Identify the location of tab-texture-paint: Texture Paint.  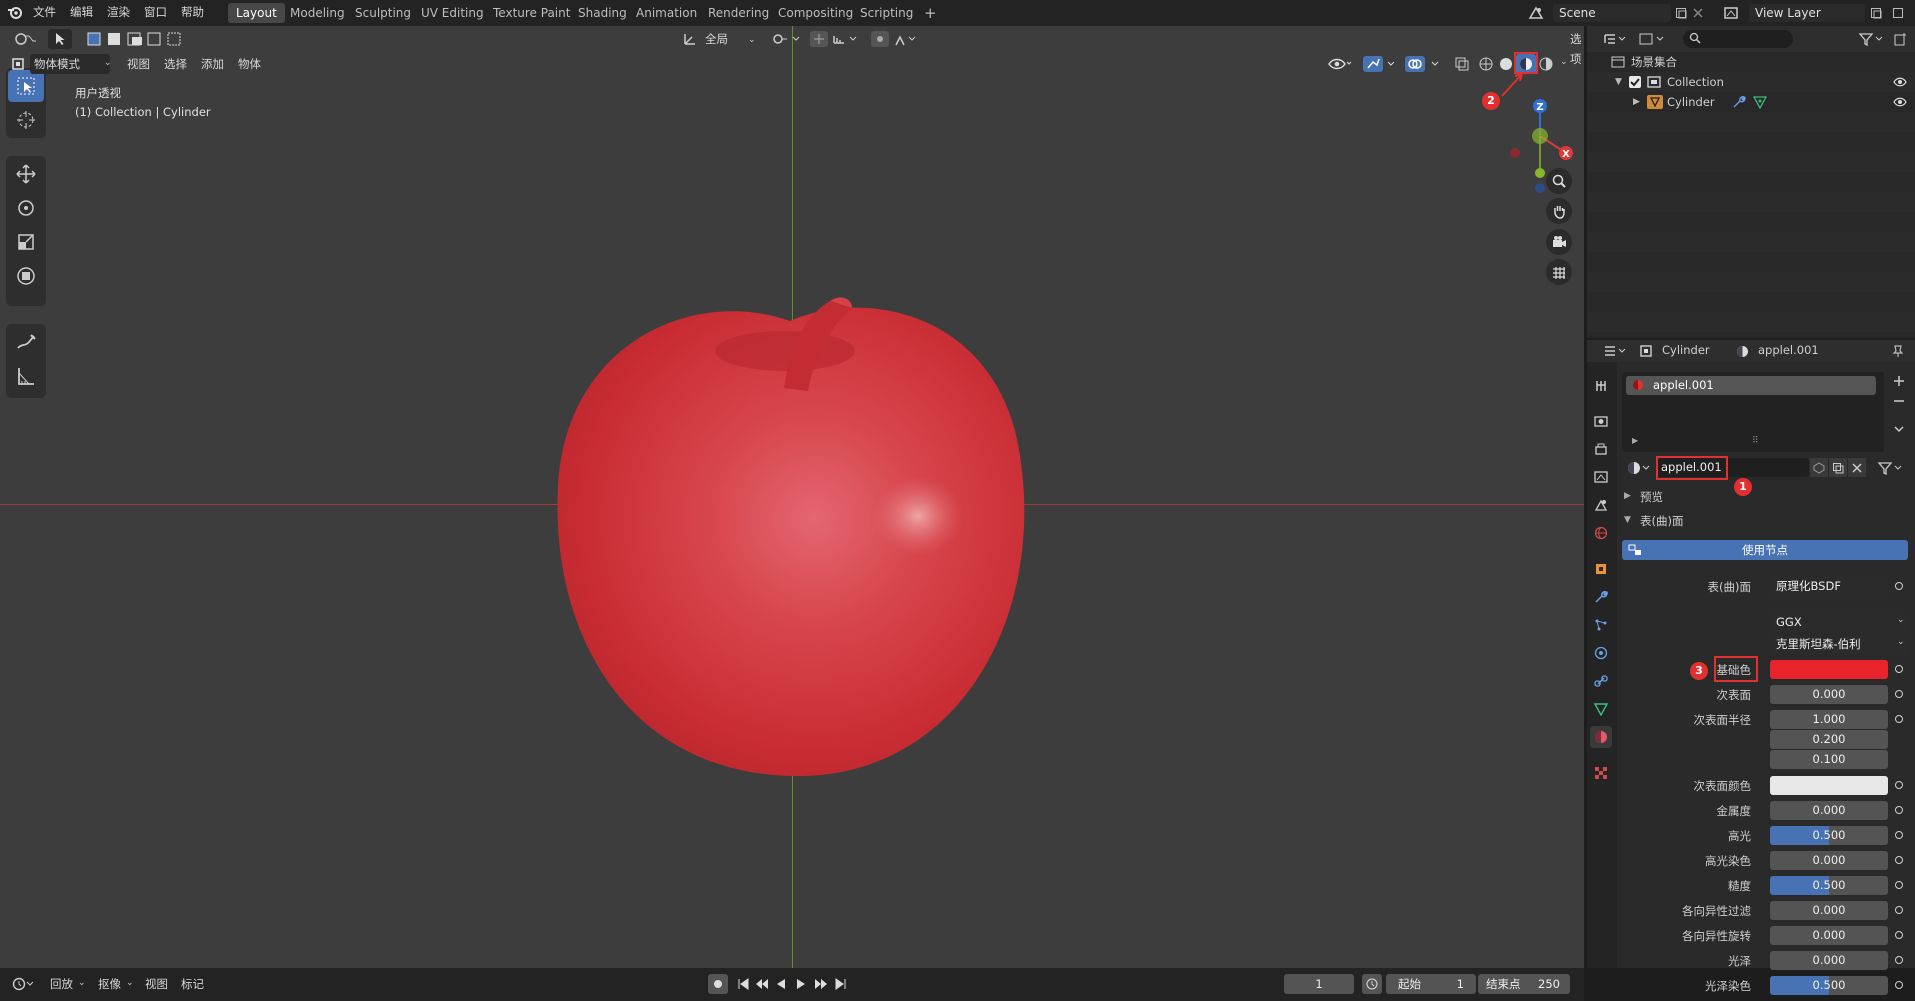
(531, 13).